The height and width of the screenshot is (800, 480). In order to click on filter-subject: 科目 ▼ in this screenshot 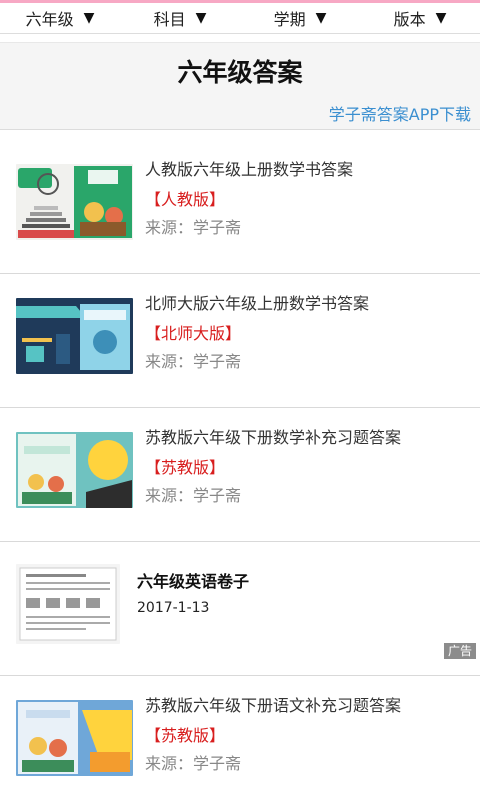, I will do `click(180, 18)`.